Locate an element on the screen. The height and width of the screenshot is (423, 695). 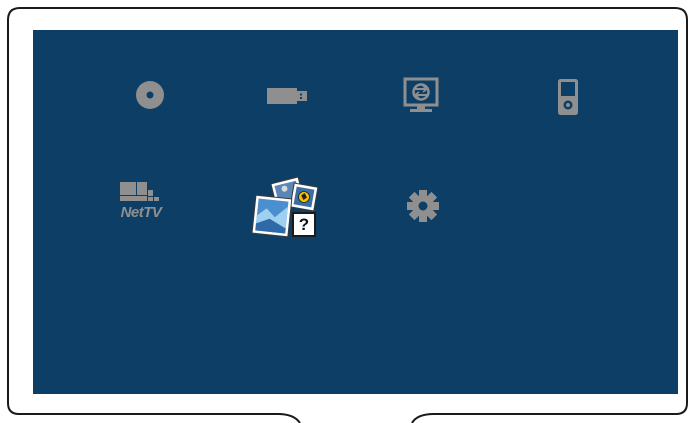
disc-menu-item is located at coordinates (150, 95).